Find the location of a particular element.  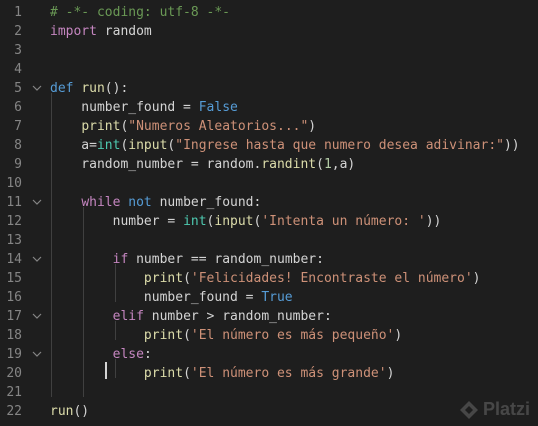

code-token: number = is located at coordinates (117, 221).